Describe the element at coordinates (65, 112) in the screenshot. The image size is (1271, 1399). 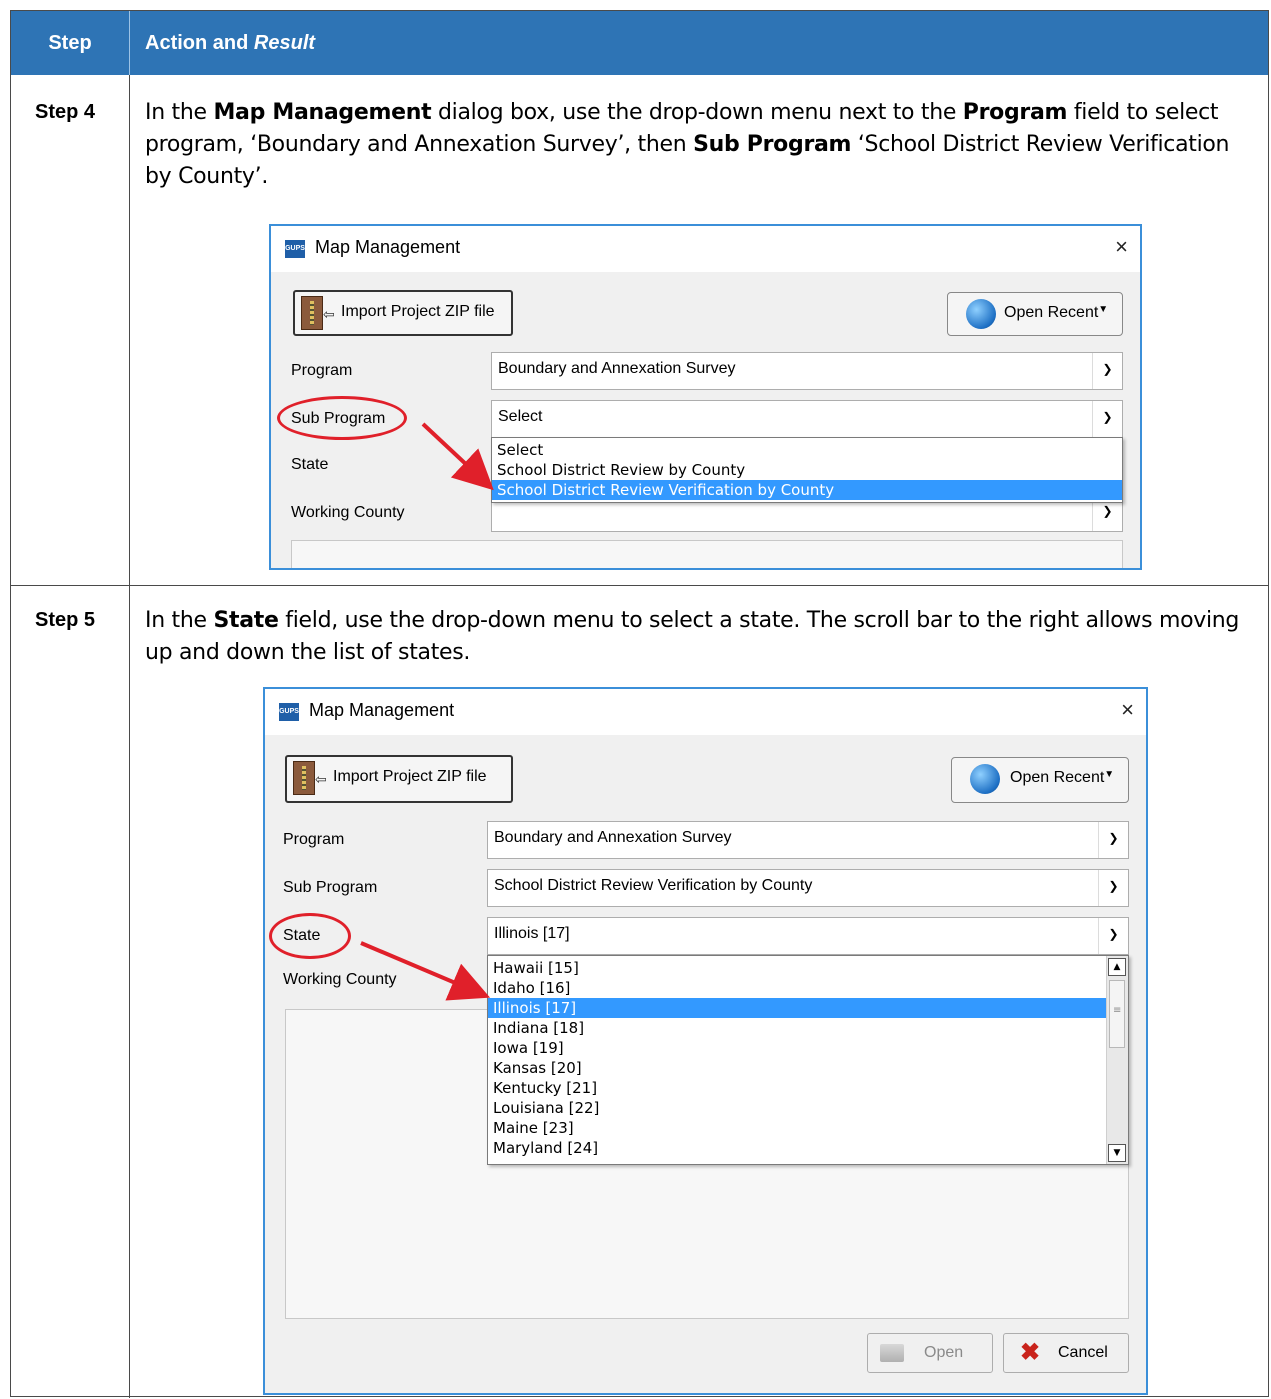
I see `step-4-label: Step 4` at that location.